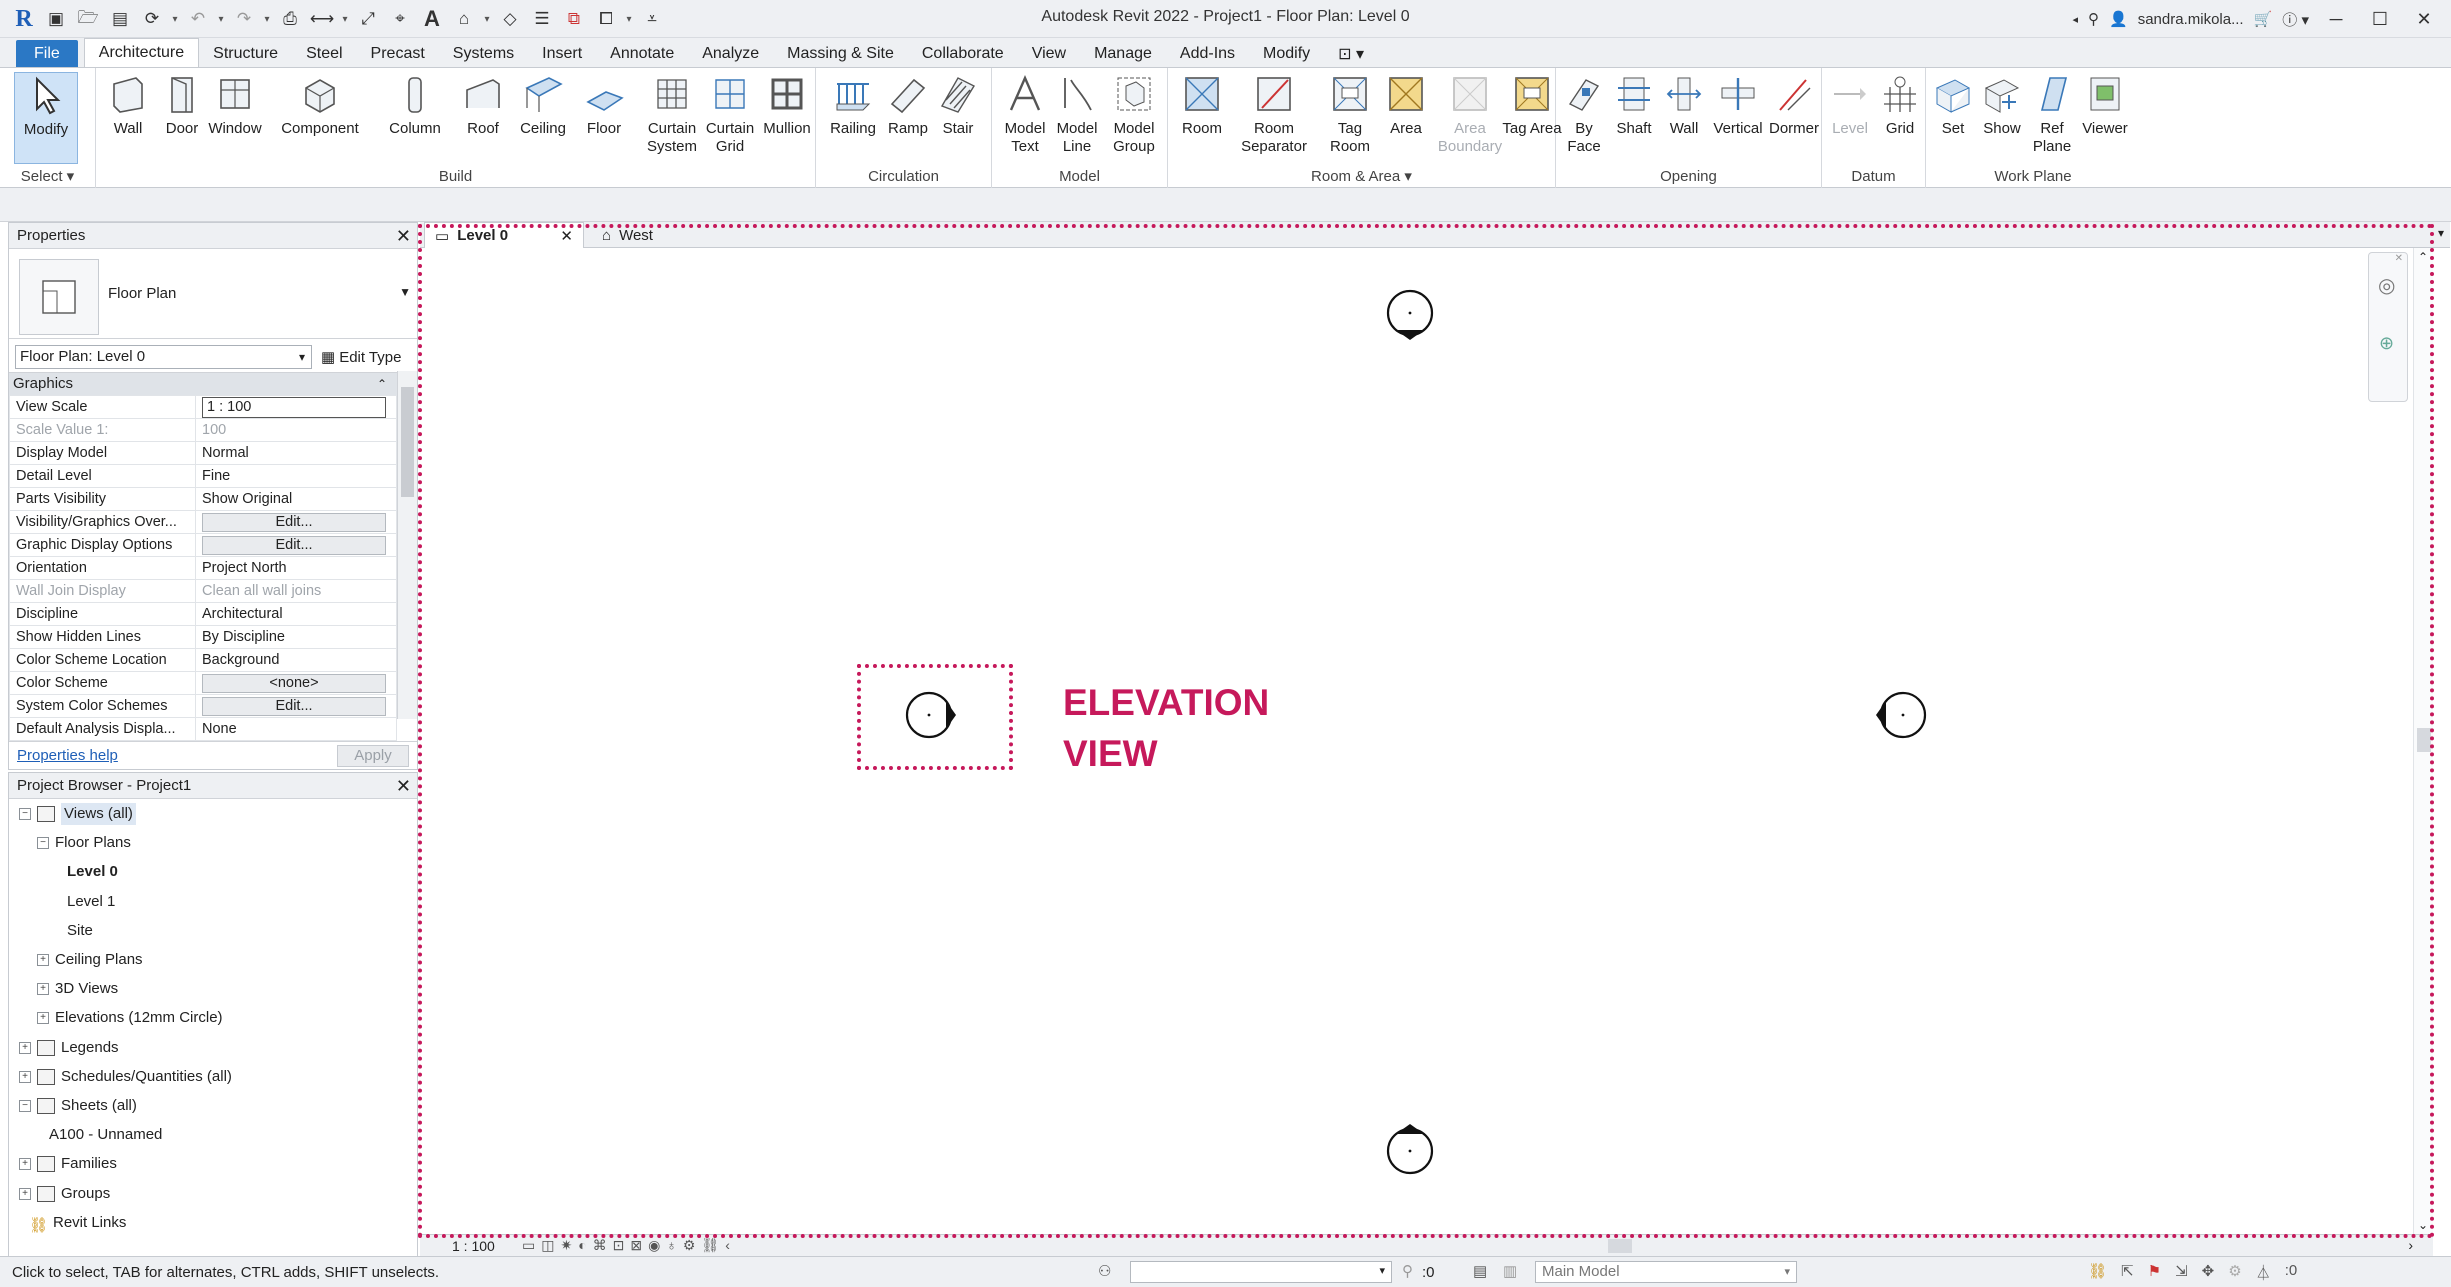 This screenshot has height=1287, width=2451. Describe the element at coordinates (642, 53) in the screenshot. I see `tab-annotate: Annotate` at that location.